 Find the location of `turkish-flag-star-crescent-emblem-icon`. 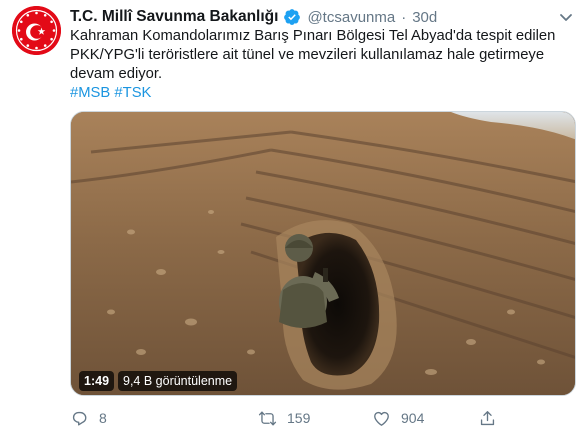

turkish-flag-star-crescent-emblem-icon is located at coordinates (36, 30).